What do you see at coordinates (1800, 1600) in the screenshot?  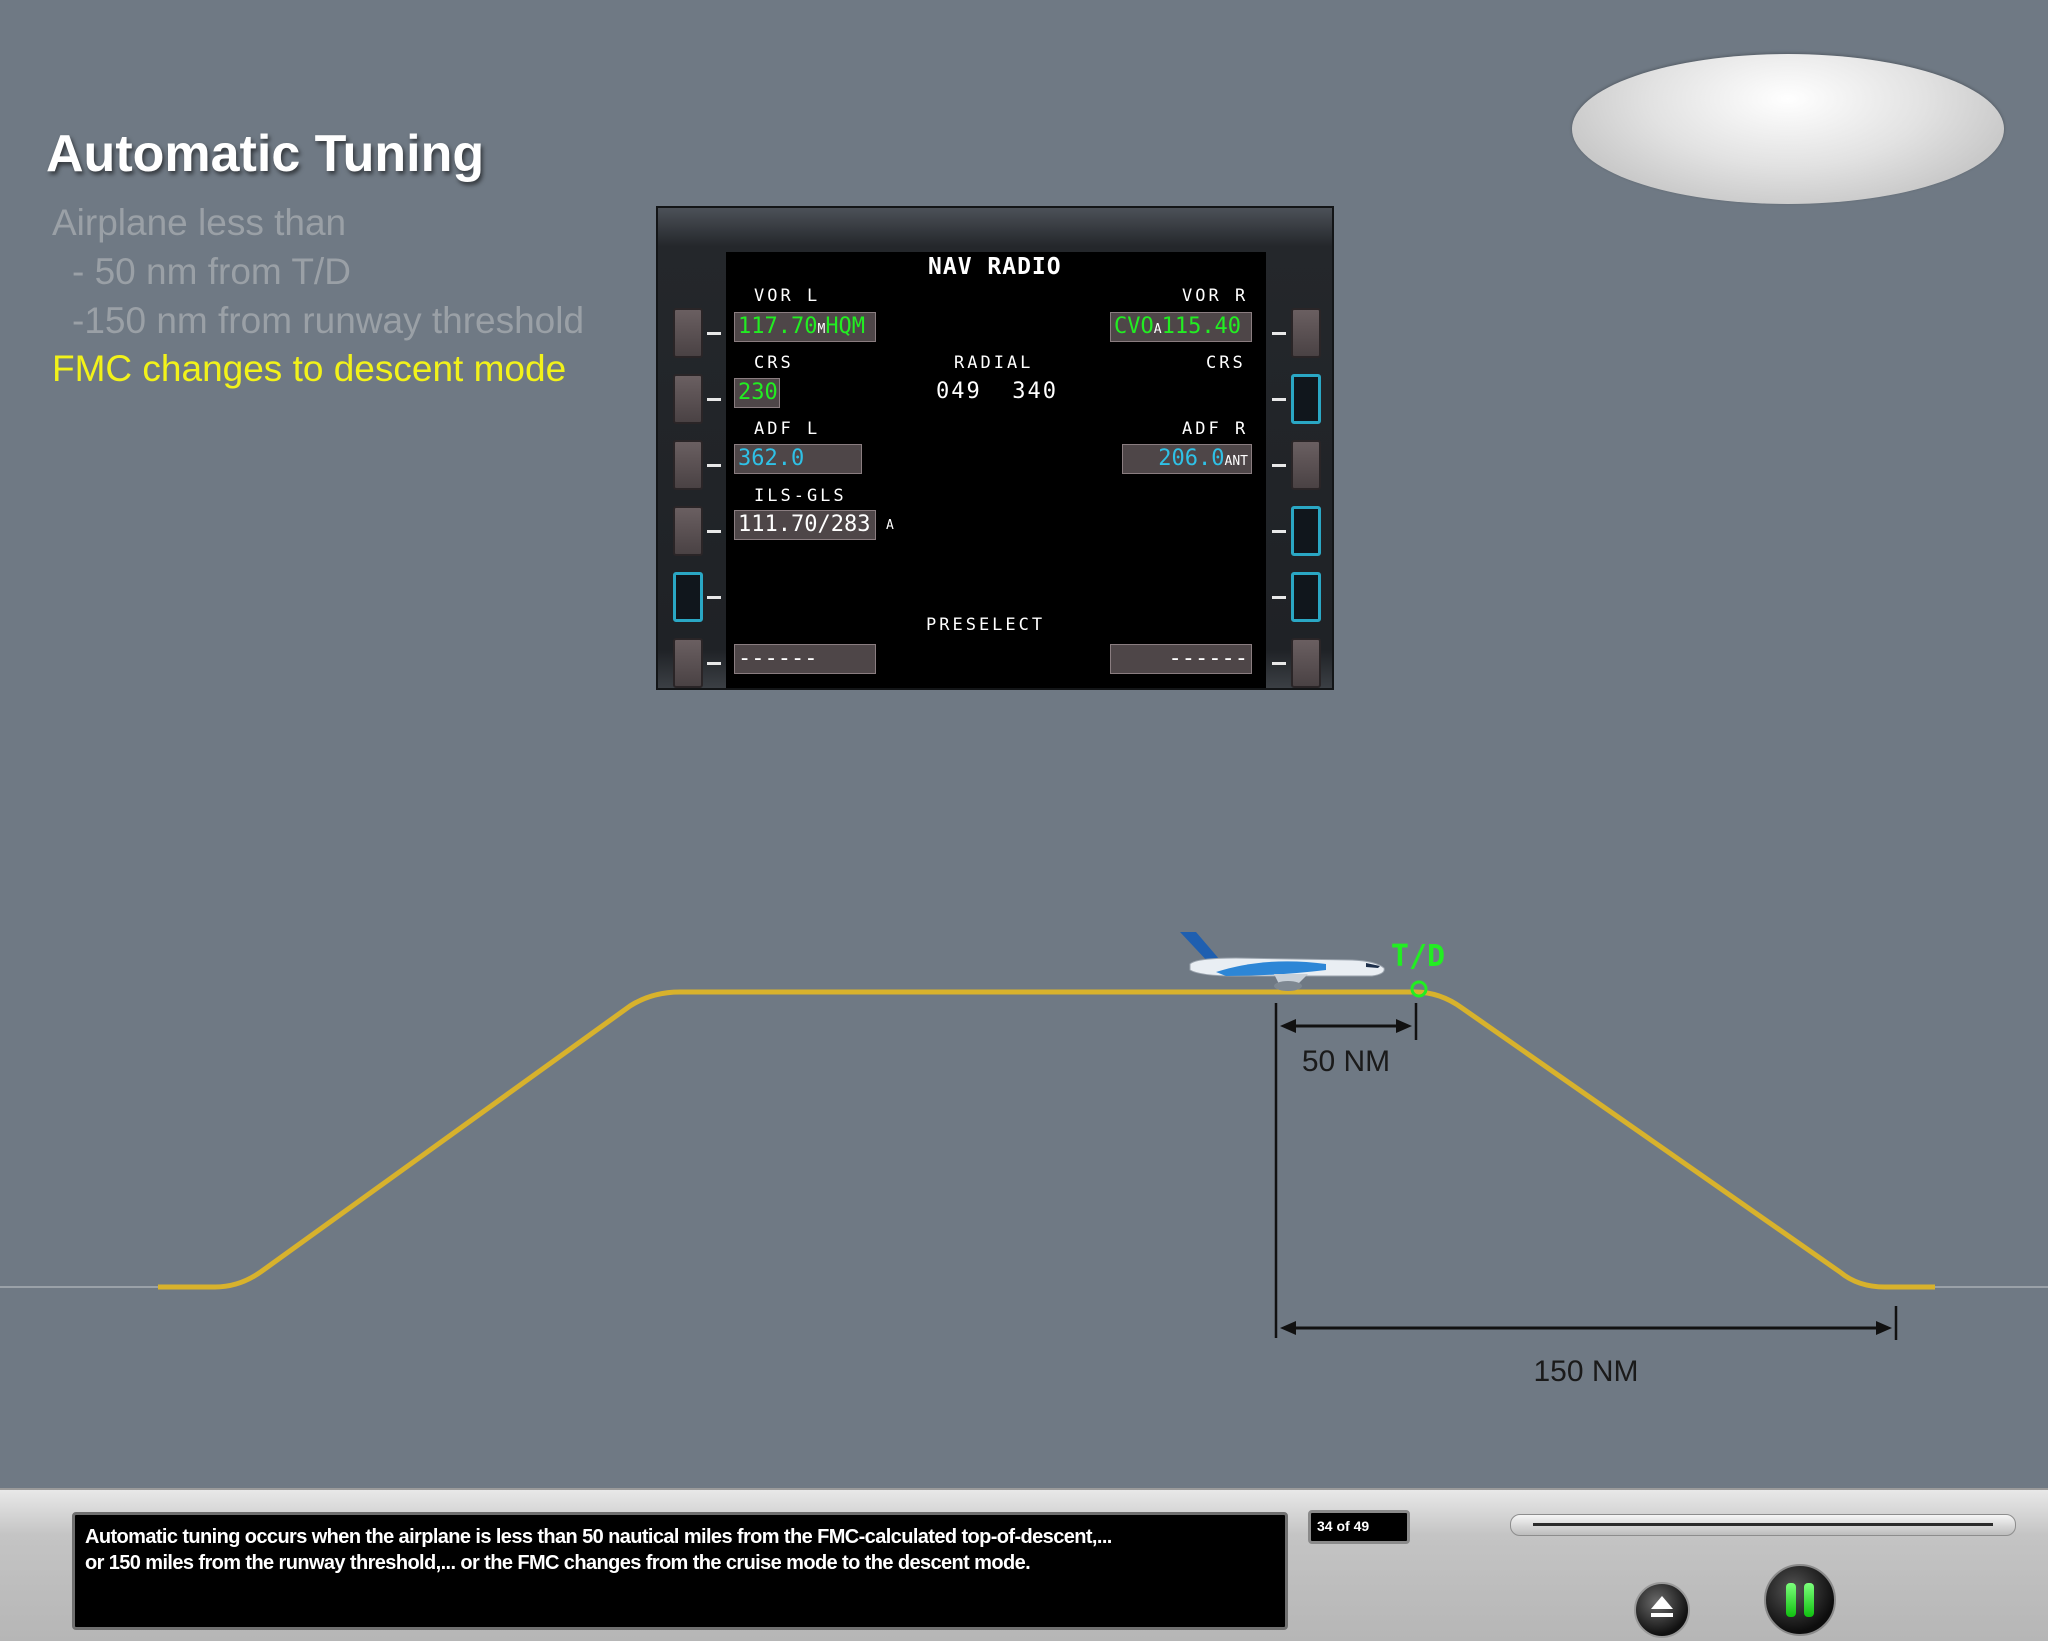 I see `pause-button` at bounding box center [1800, 1600].